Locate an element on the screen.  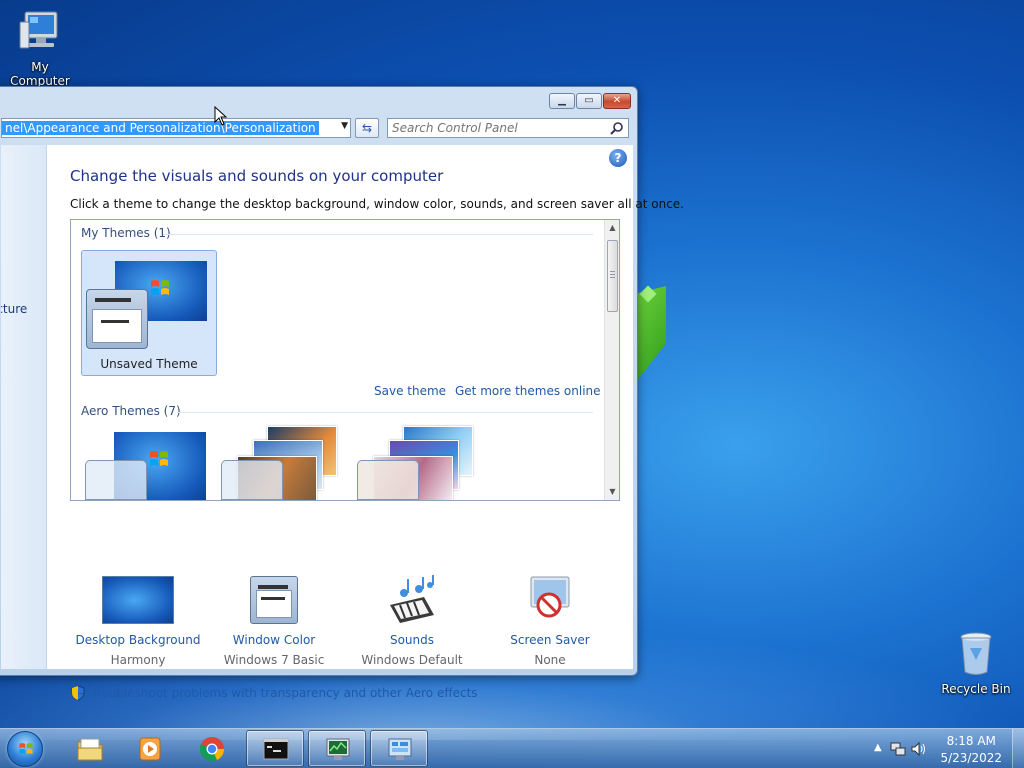
theme-list-scrollbar: ▲ ▼ is located at coordinates (611, 360).